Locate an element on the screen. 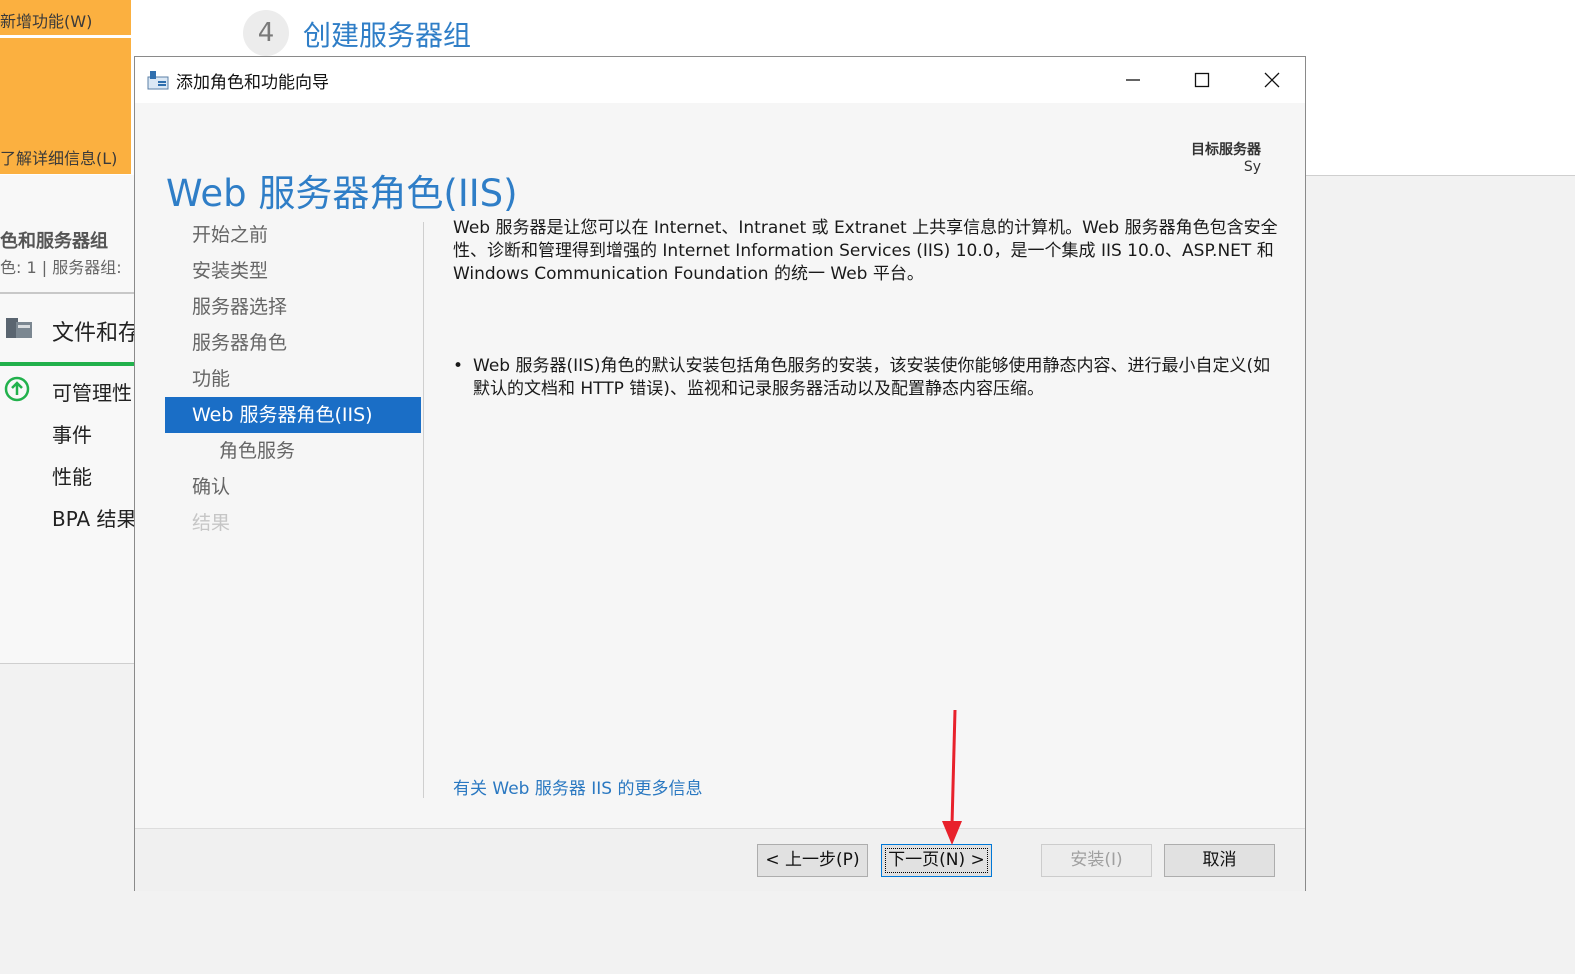 The height and width of the screenshot is (974, 1575). annotation-arrow-icon is located at coordinates (952, 777).